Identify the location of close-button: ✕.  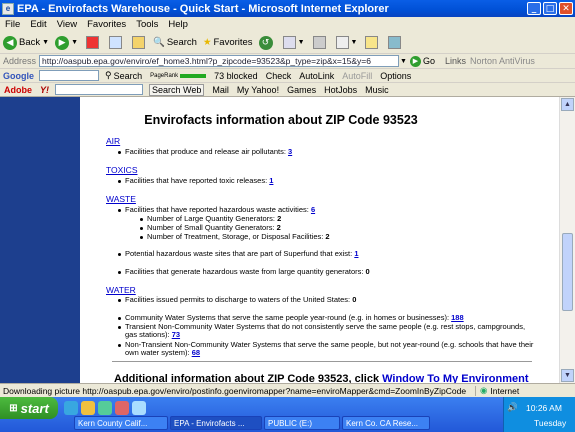
(566, 8).